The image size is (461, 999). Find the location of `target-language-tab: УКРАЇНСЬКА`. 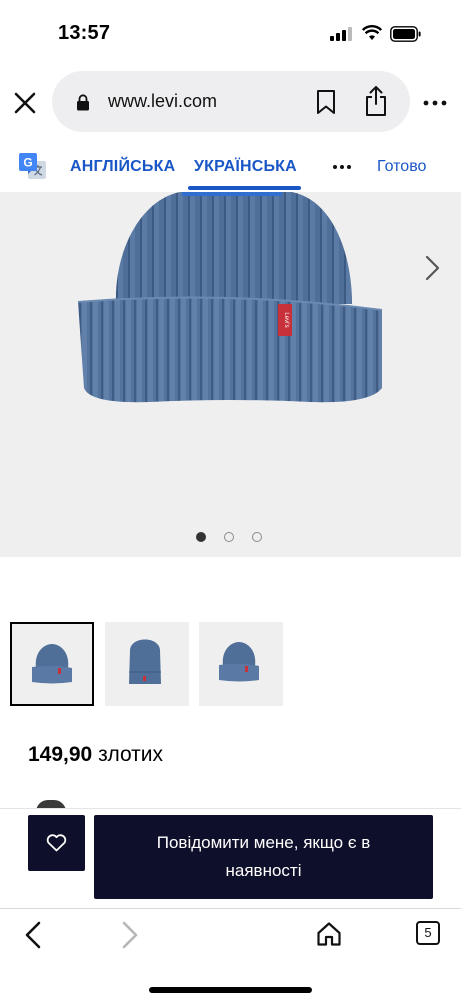

target-language-tab: УКРАЇНСЬКА is located at coordinates (245, 167).